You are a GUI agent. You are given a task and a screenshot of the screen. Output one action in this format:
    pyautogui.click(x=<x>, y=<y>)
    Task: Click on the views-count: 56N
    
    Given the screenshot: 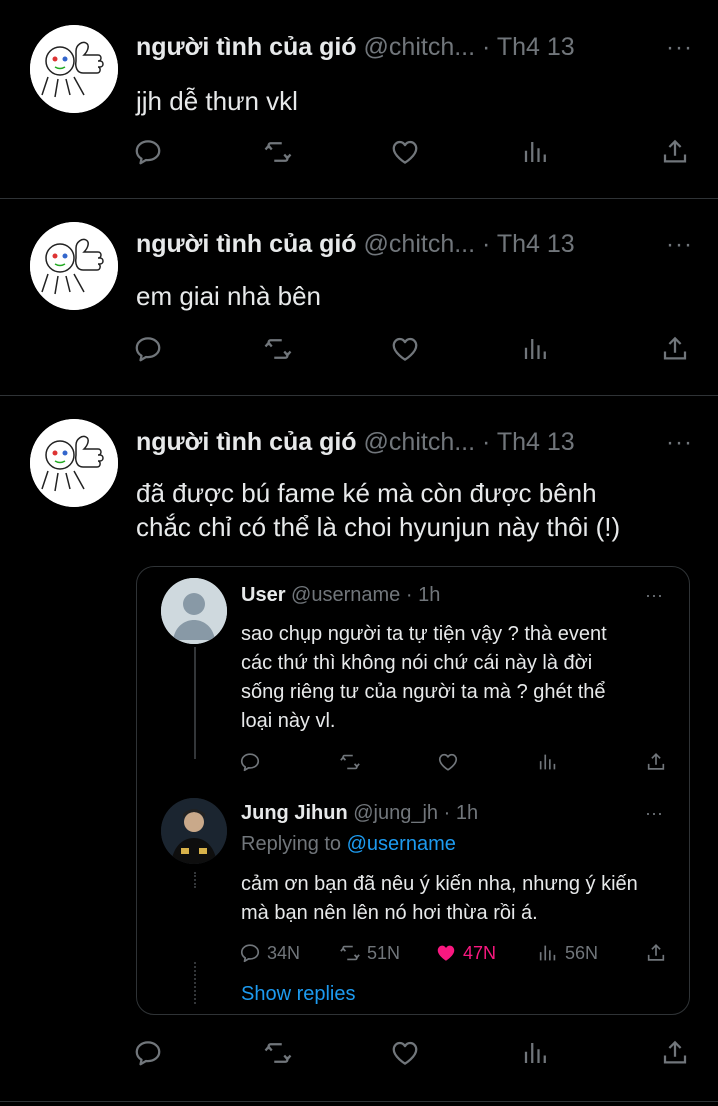 What is the action you would take?
    pyautogui.click(x=582, y=952)
    